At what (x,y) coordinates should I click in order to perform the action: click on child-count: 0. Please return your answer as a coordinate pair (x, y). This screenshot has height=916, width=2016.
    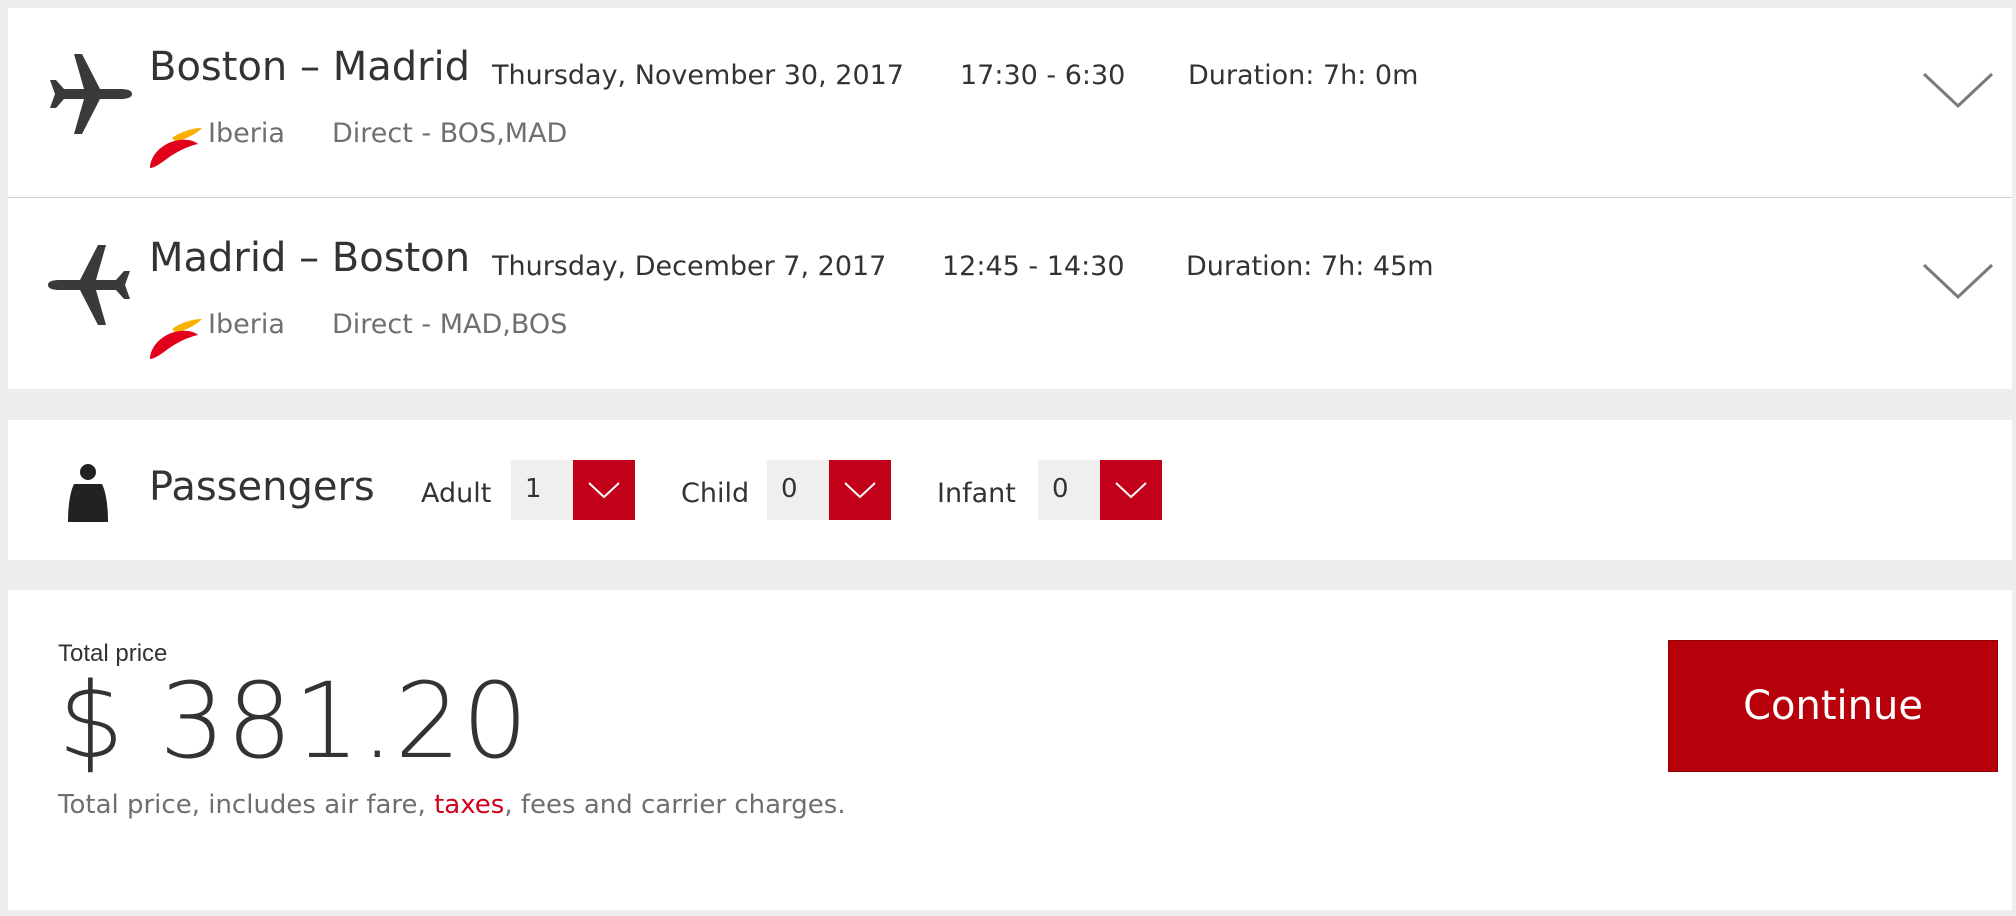
    Looking at the image, I should click on (798, 490).